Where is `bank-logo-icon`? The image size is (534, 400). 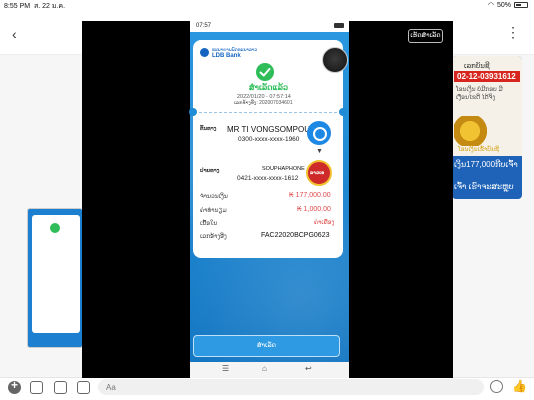 bank-logo-icon is located at coordinates (204, 52).